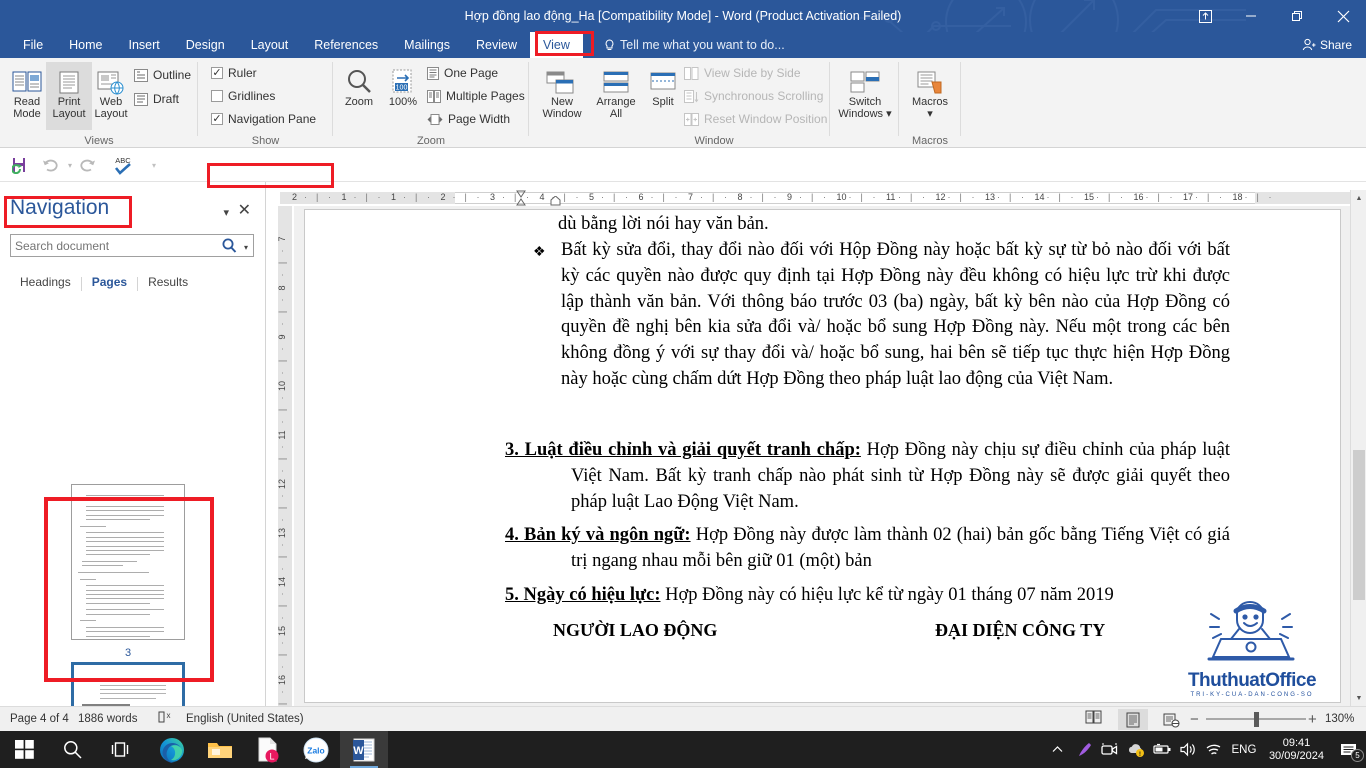 The image size is (1366, 768). Describe the element at coordinates (217, 73) in the screenshot. I see `ruler-checkbox` at that location.